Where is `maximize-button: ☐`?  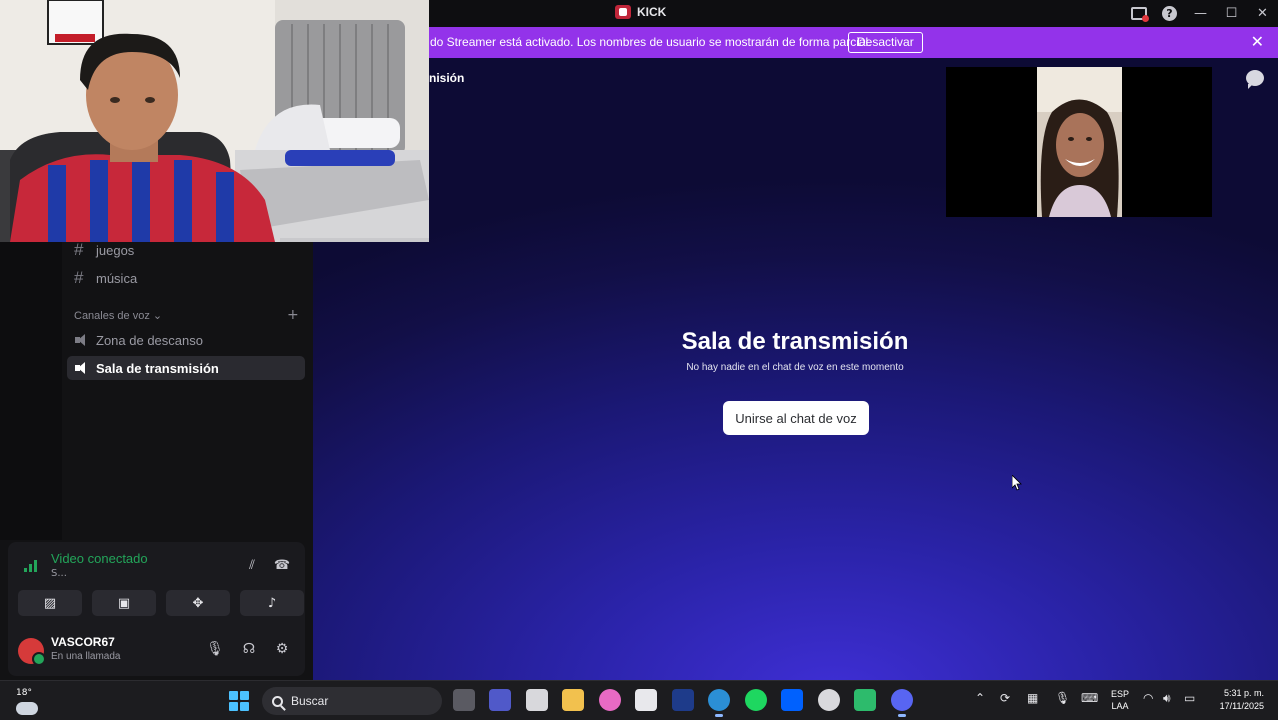 maximize-button: ☐ is located at coordinates (1231, 13).